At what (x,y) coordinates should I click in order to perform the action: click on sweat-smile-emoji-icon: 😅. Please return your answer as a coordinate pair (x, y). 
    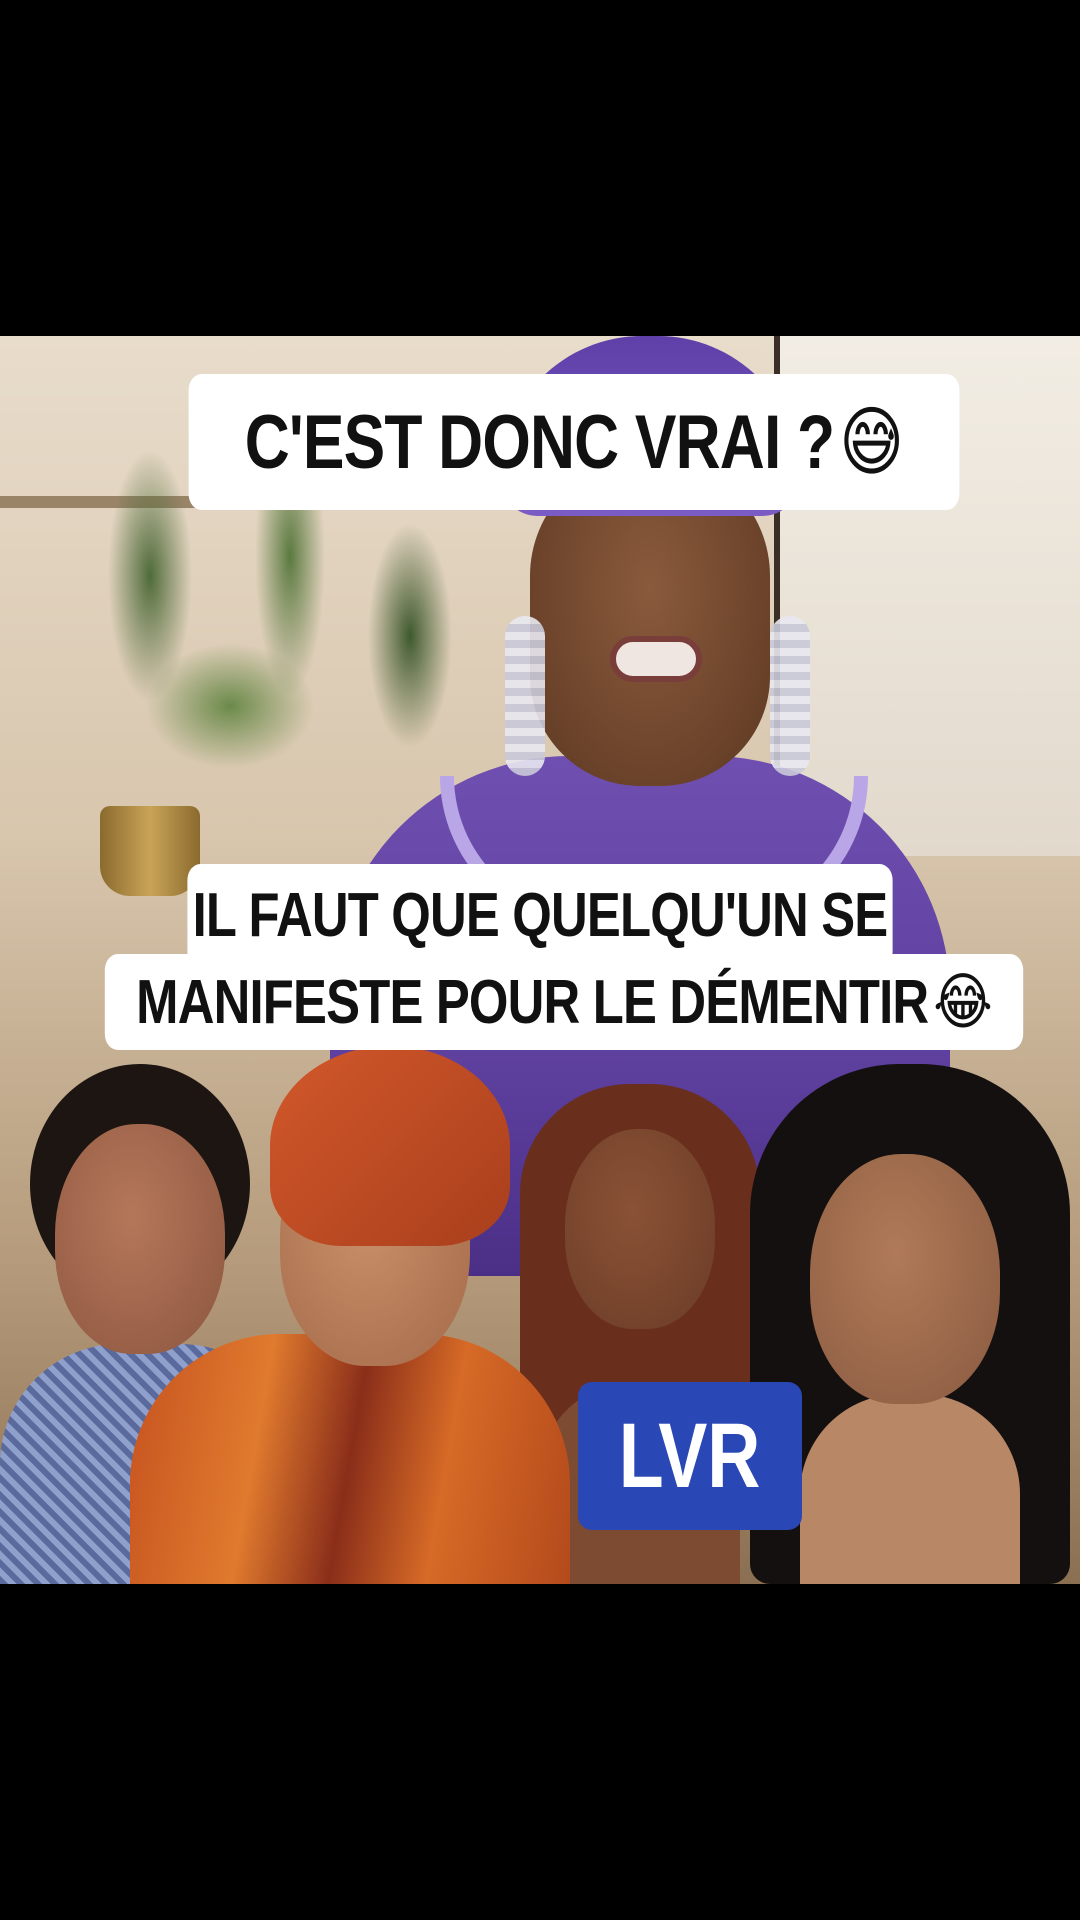
    Looking at the image, I should click on (871, 441).